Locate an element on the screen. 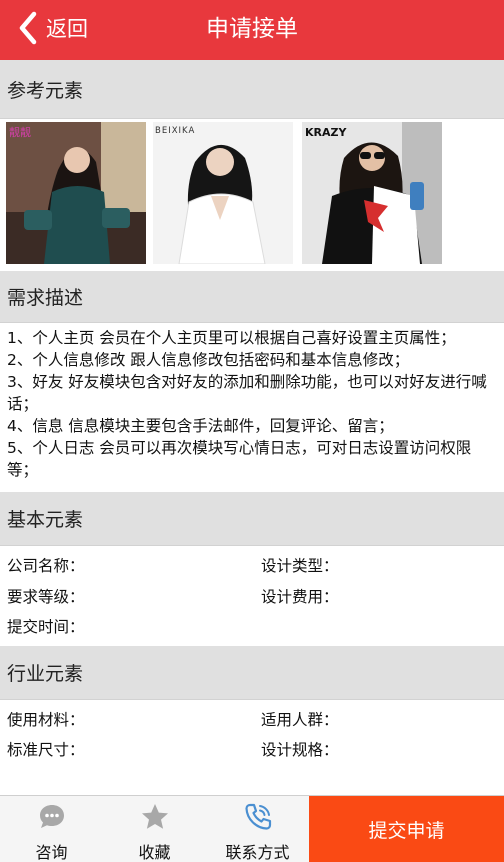 The width and height of the screenshot is (504, 862). audience-label: 适用人群： is located at coordinates (300, 720).